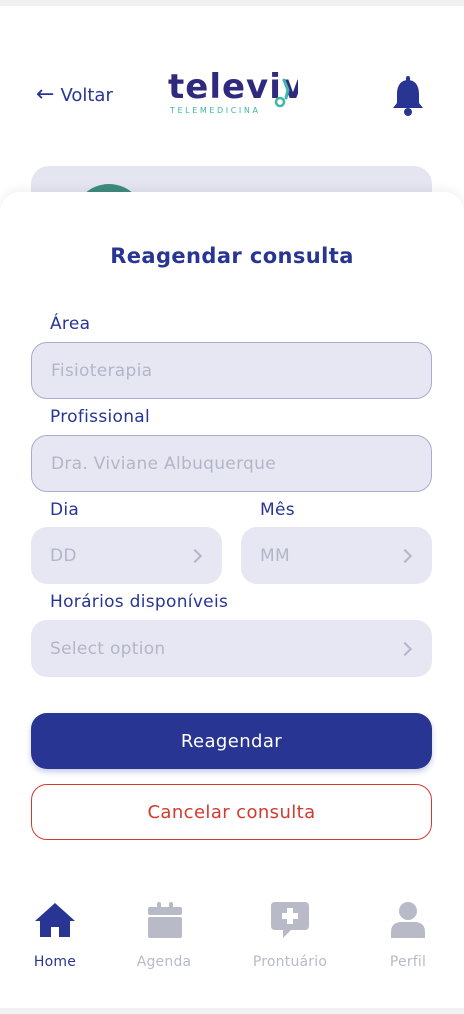 This screenshot has height=1014, width=464. What do you see at coordinates (231, 370) in the screenshot?
I see `area-field: Fisioterapia` at bounding box center [231, 370].